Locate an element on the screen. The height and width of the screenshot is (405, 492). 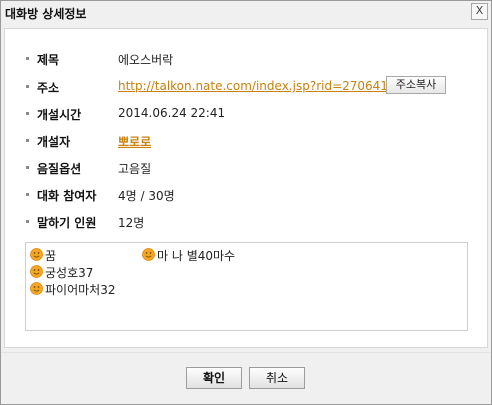
detail-label: 음질옵션 is located at coordinates (59, 169).